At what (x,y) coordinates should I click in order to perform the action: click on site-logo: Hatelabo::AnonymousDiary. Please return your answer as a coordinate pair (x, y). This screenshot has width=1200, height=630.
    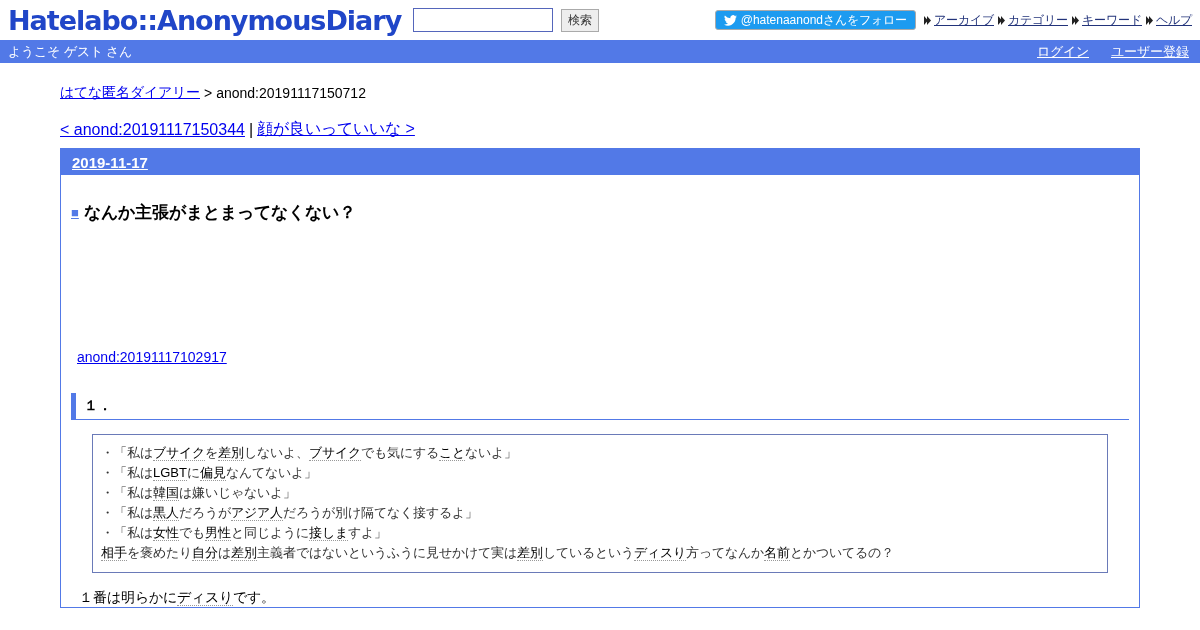
    Looking at the image, I should click on (205, 20).